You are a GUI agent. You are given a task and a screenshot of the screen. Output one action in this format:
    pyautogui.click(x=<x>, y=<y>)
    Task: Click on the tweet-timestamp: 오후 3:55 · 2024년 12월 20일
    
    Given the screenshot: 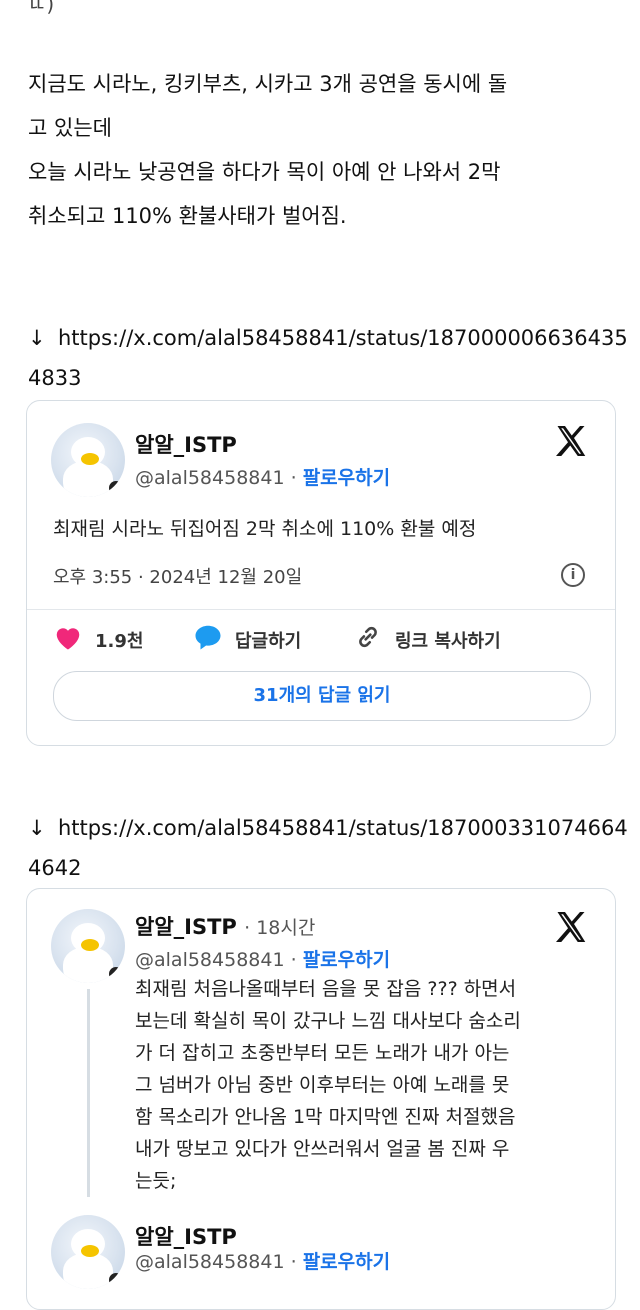 What is the action you would take?
    pyautogui.click(x=177, y=576)
    